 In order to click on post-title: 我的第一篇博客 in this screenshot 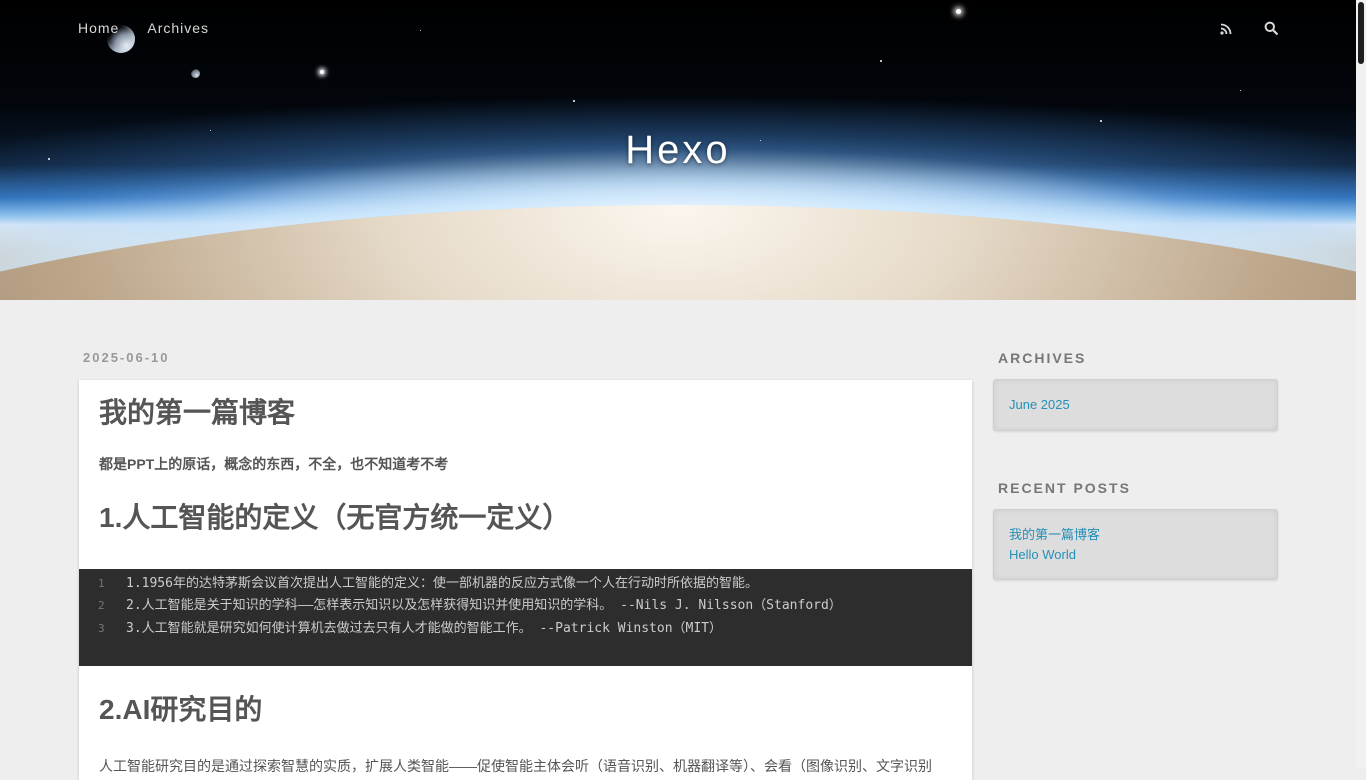, I will do `click(197, 413)`.